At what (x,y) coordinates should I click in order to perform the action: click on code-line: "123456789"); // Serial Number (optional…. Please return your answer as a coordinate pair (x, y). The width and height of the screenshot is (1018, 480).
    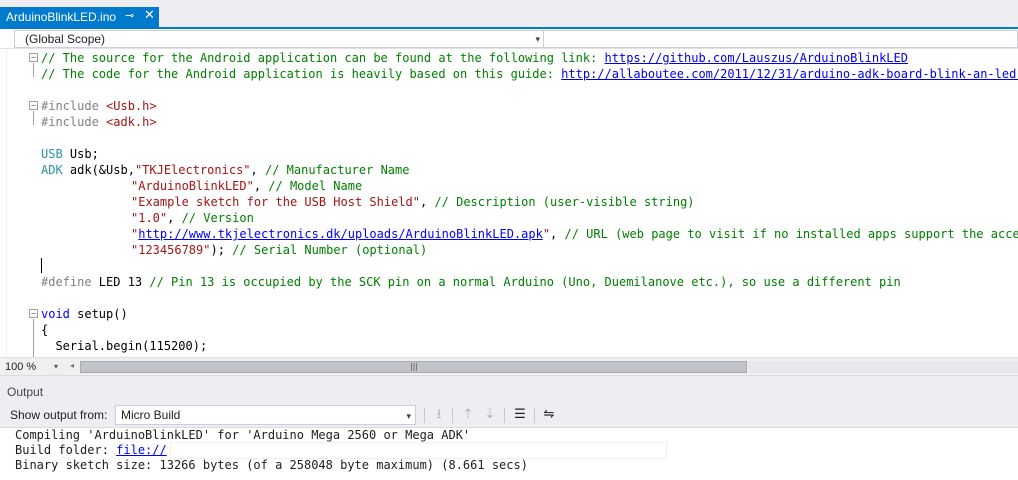
    Looking at the image, I should click on (279, 250).